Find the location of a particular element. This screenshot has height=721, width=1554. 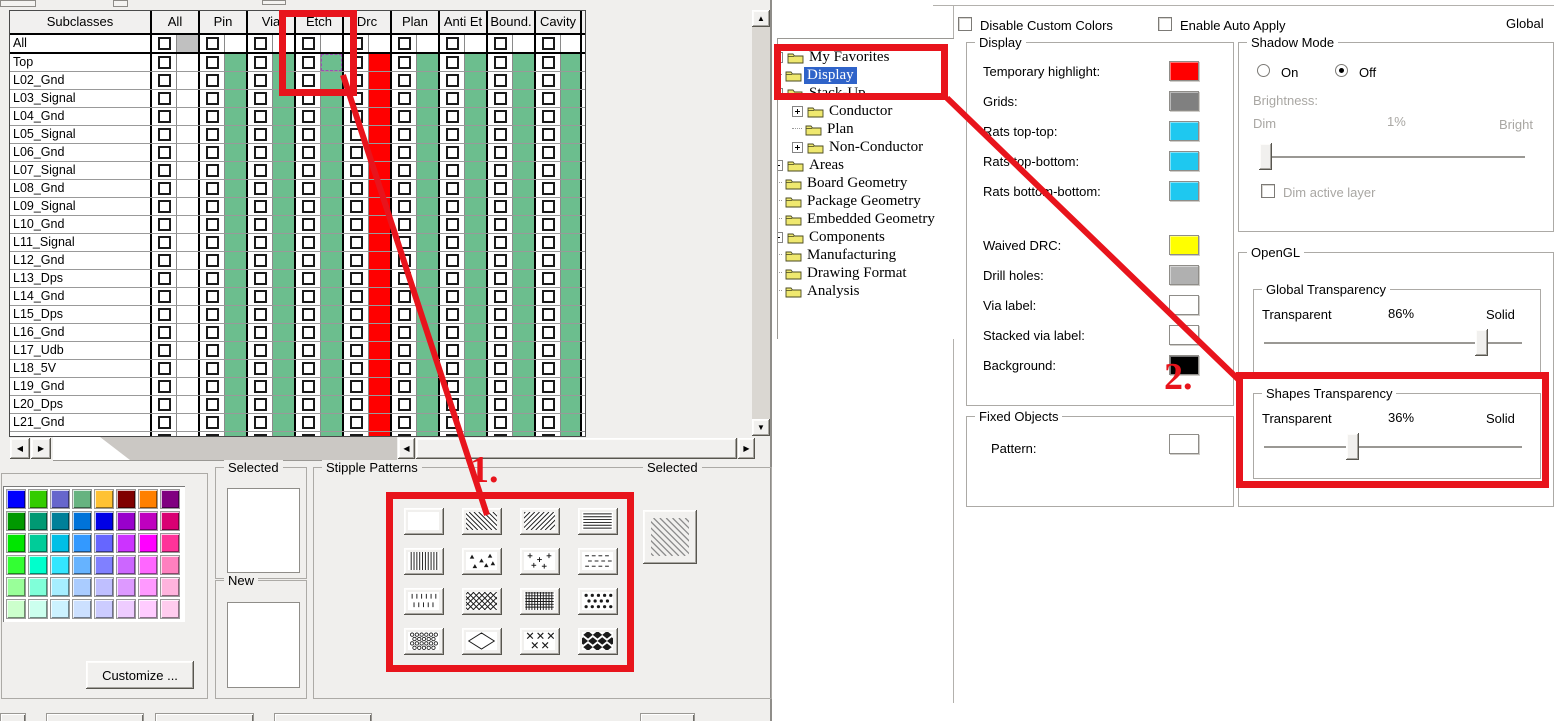

annotation-rect-shapes-transparency is located at coordinates (1392, 430).